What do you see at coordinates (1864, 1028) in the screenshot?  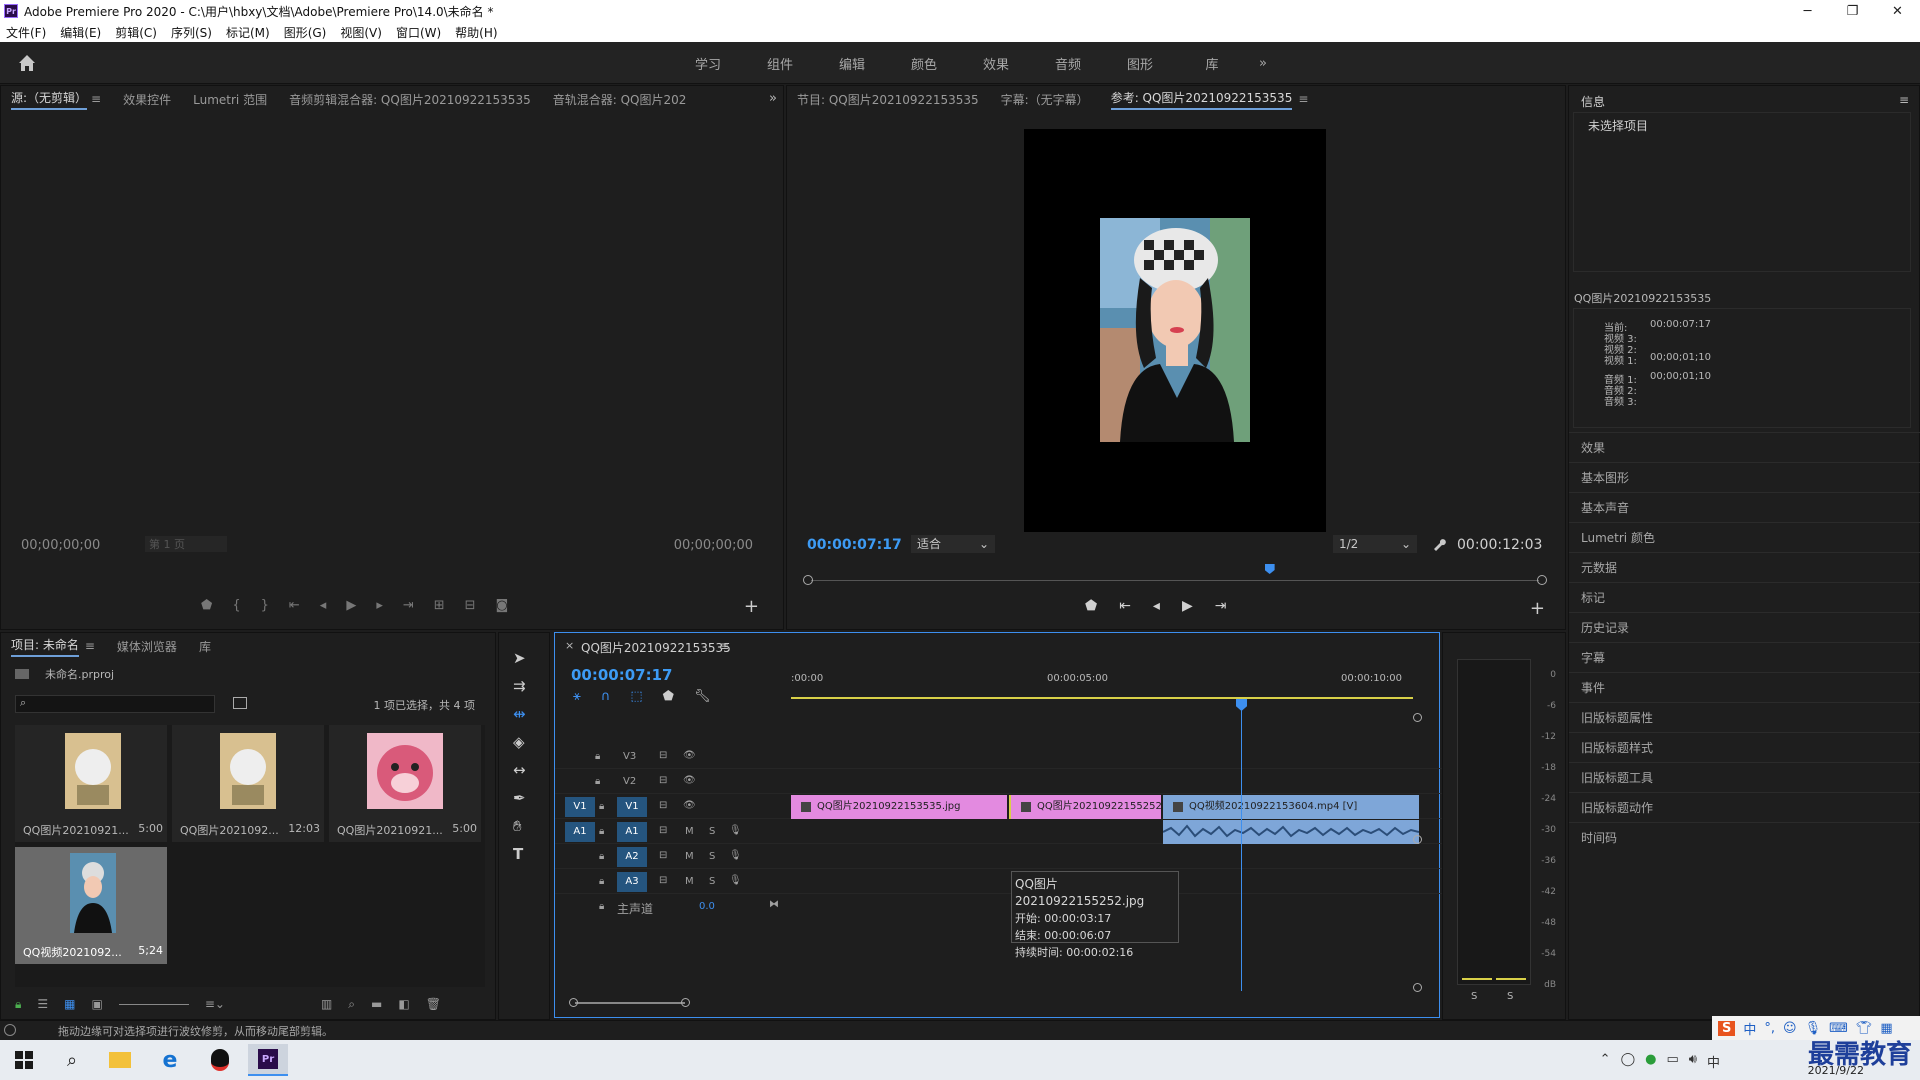 I see `ime-skin-icon: 👕︎` at bounding box center [1864, 1028].